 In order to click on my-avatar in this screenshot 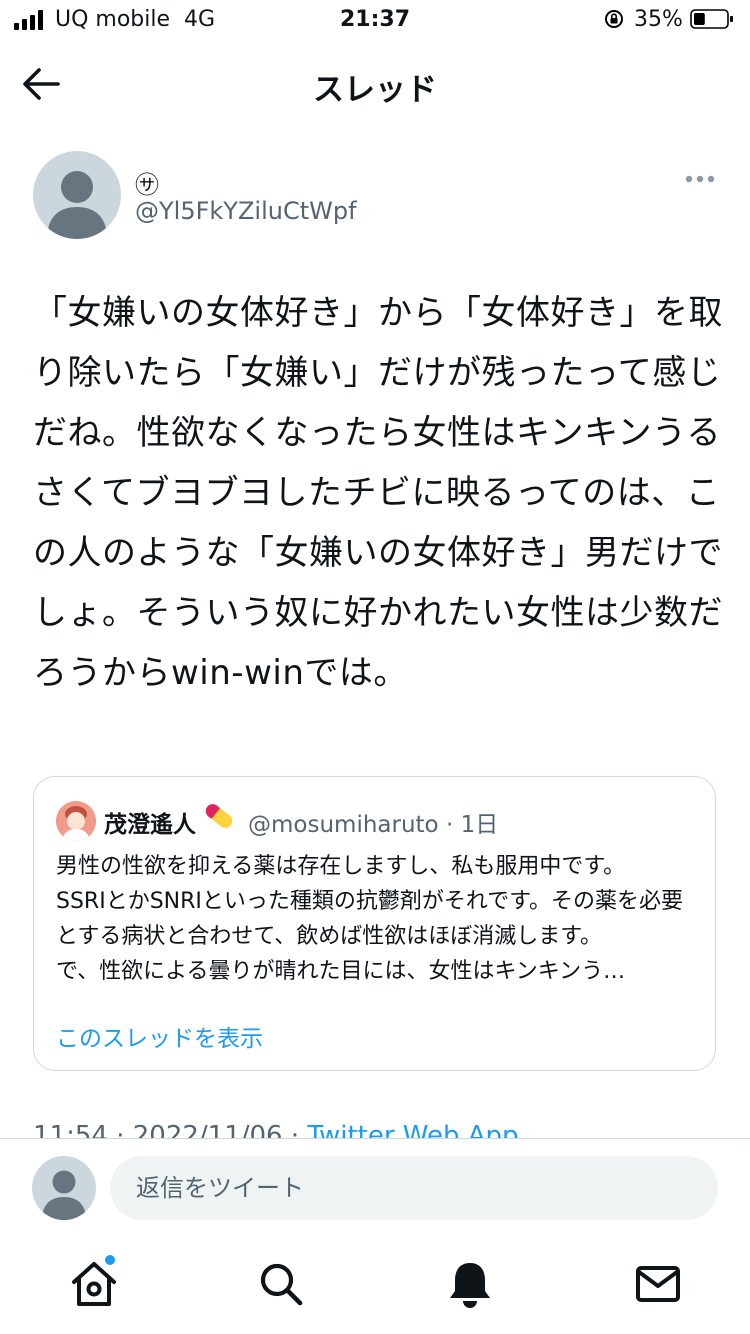, I will do `click(64, 1188)`.